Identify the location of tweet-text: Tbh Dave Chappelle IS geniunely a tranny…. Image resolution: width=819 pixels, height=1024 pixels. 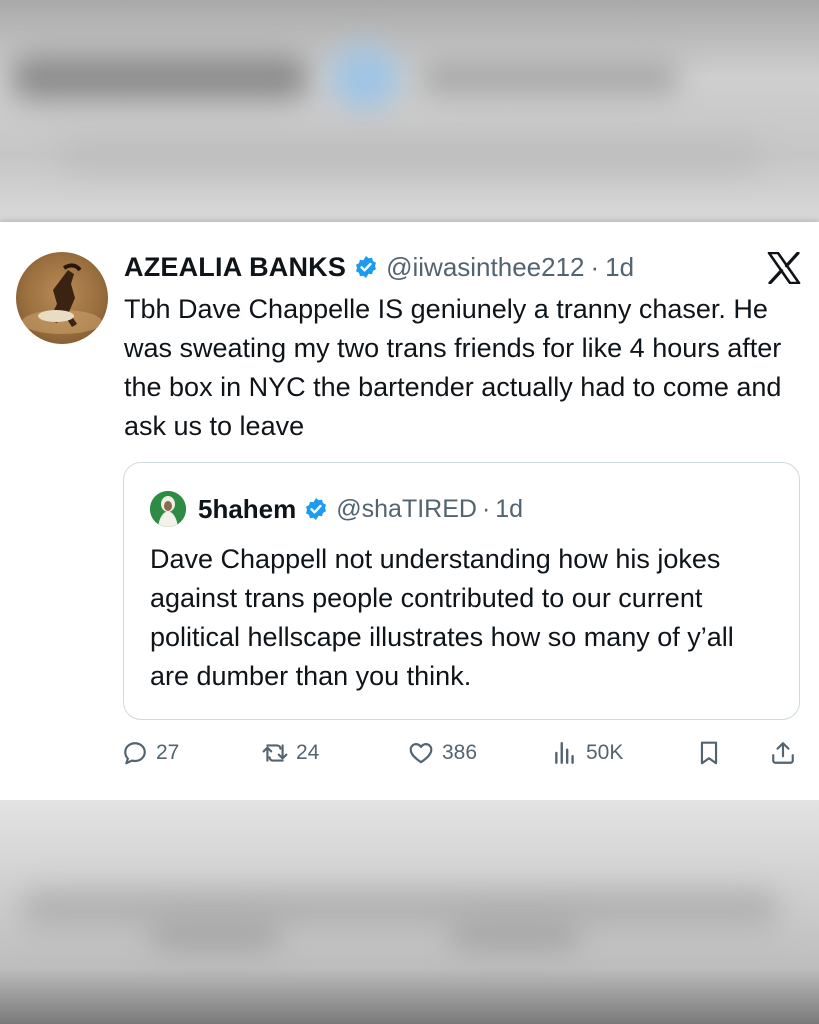
(453, 367).